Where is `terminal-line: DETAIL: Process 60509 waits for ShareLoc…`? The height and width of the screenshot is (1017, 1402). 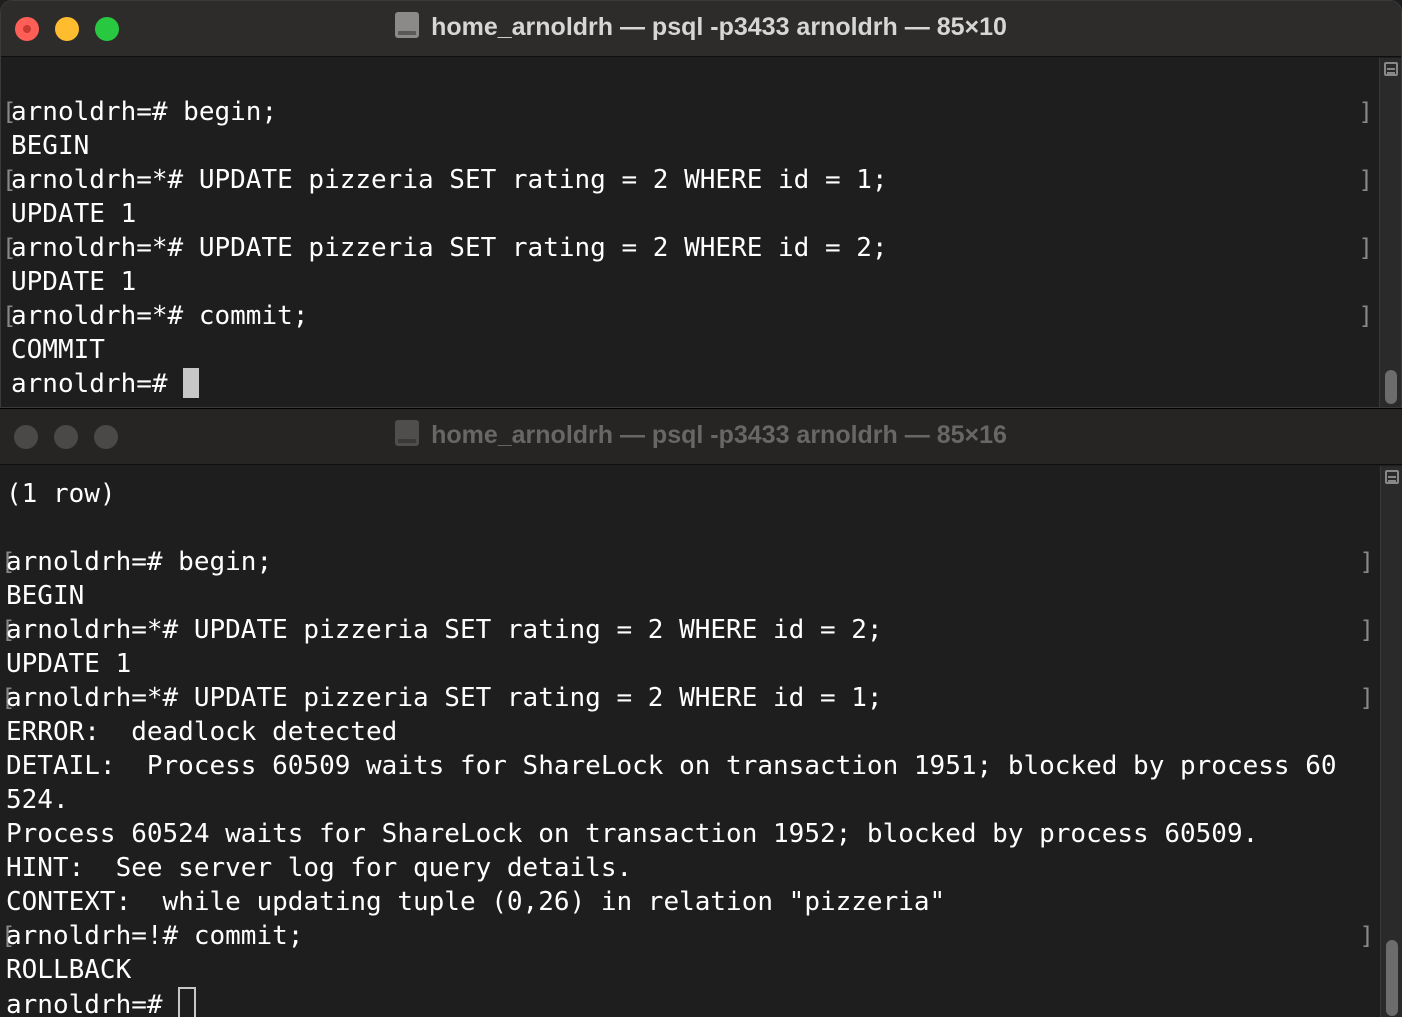 terminal-line: DETAIL: Process 60509 waits for ShareLoc… is located at coordinates (690, 766).